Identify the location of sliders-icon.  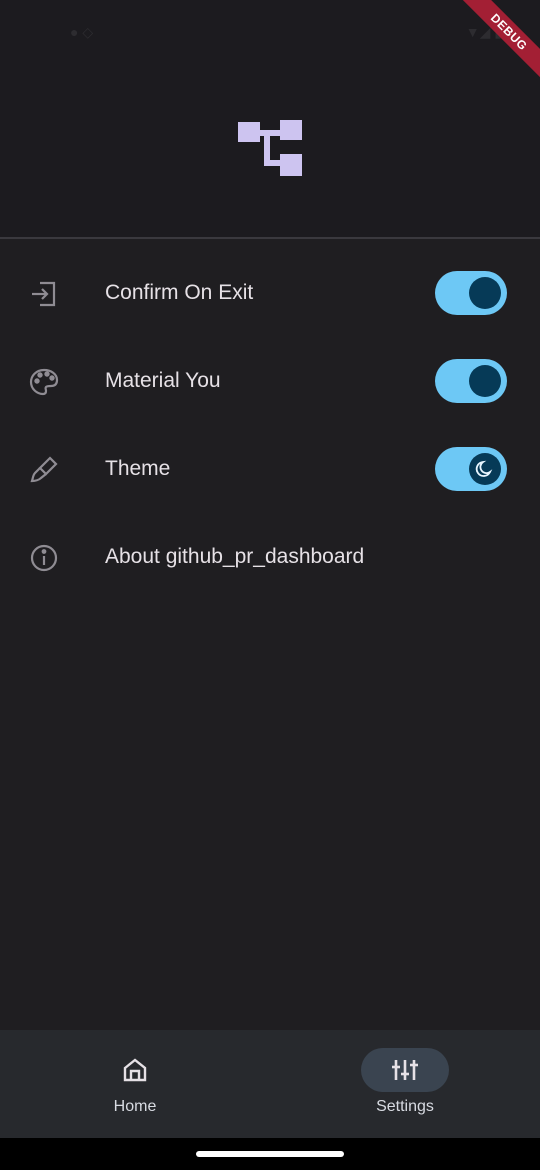
(405, 1070).